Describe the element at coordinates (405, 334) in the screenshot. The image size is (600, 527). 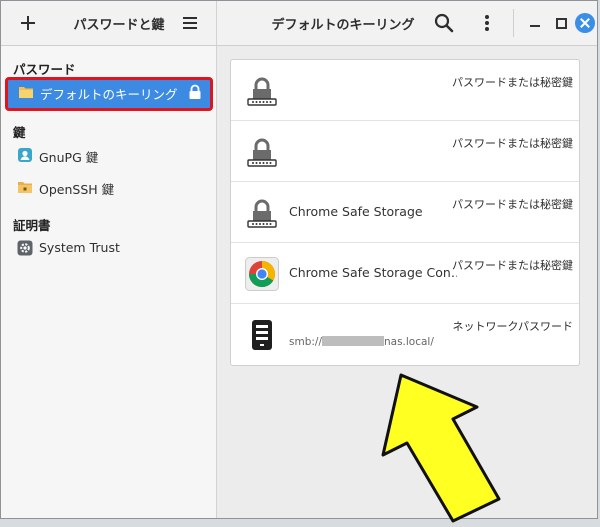
I see `list-item: smb:// nas.local/ ネットワークパスワード` at that location.